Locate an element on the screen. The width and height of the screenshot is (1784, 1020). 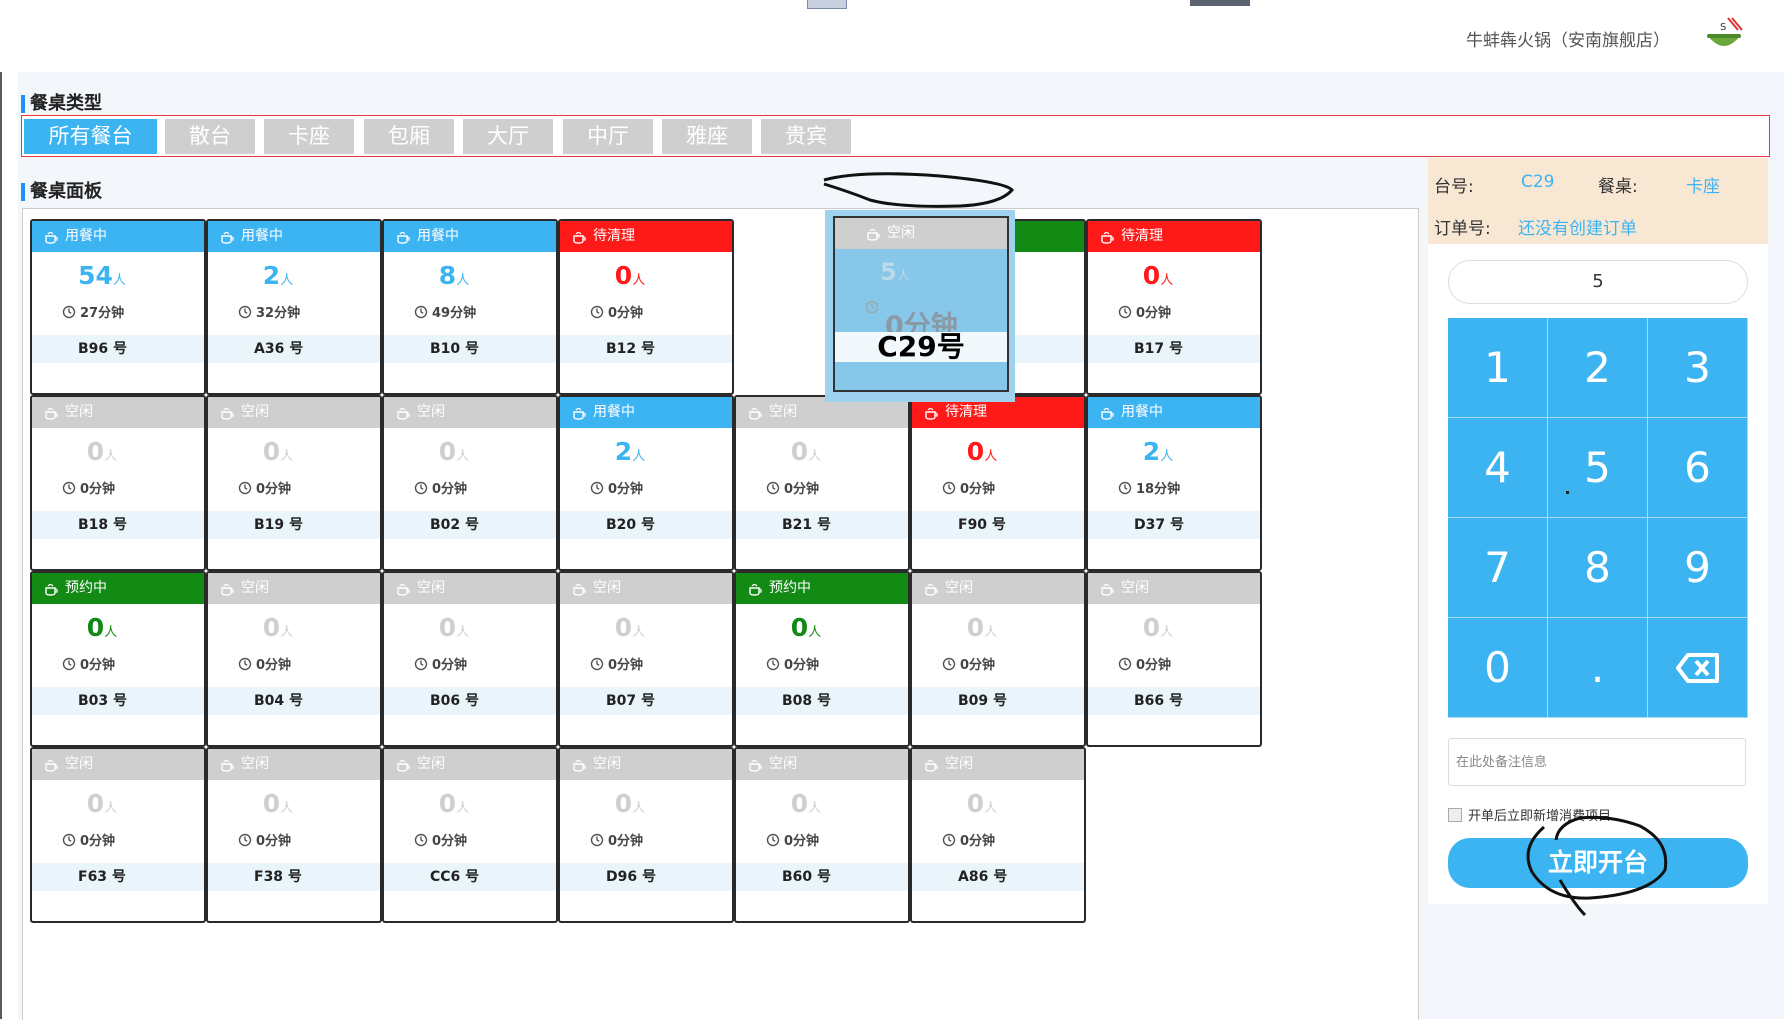
table-number: B06 号 is located at coordinates (455, 701).